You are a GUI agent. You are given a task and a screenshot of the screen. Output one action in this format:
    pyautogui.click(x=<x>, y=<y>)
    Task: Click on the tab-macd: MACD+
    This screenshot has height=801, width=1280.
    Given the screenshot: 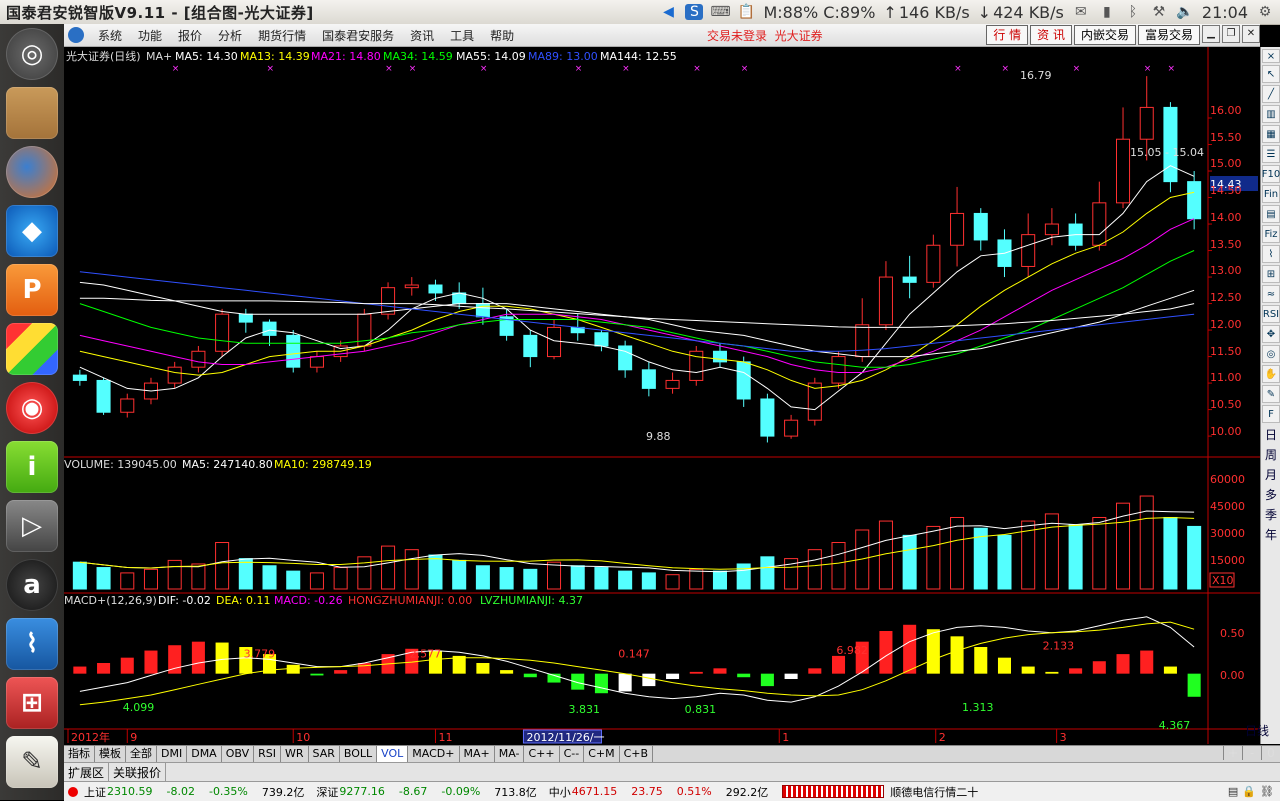 What is the action you would take?
    pyautogui.click(x=434, y=754)
    